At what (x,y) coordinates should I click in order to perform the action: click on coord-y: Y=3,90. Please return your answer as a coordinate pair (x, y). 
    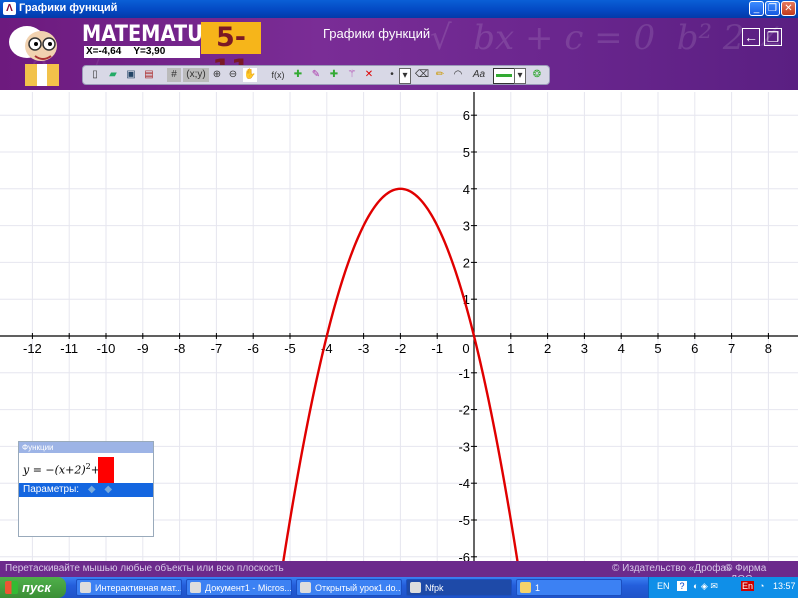
    Looking at the image, I should click on (149, 51).